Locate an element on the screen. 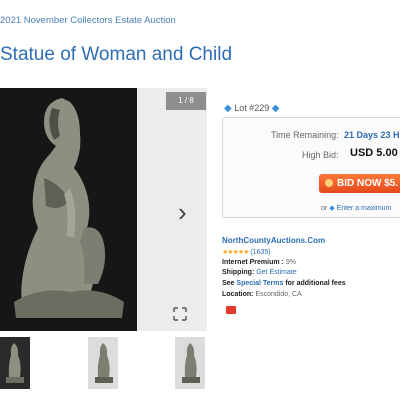 The image size is (400, 400). seller-name-link: NorthCountyAuctions.Com is located at coordinates (273, 240).